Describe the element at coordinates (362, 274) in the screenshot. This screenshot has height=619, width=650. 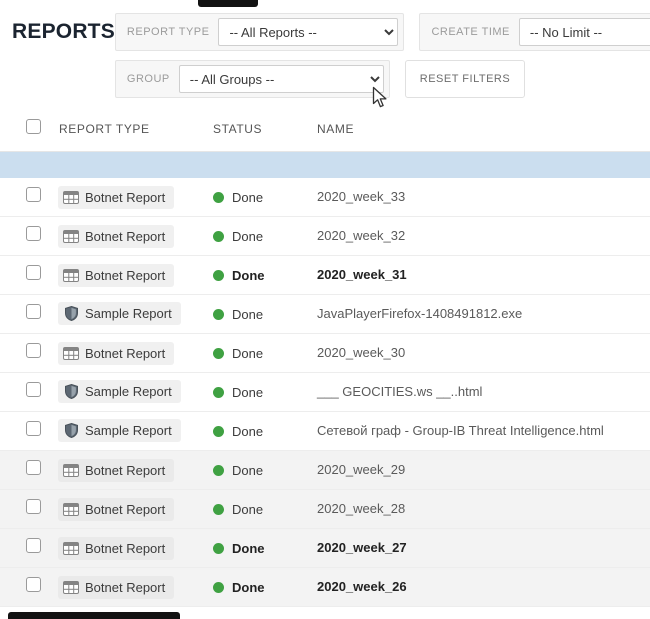
I see `report-name: 2020_week_31` at that location.